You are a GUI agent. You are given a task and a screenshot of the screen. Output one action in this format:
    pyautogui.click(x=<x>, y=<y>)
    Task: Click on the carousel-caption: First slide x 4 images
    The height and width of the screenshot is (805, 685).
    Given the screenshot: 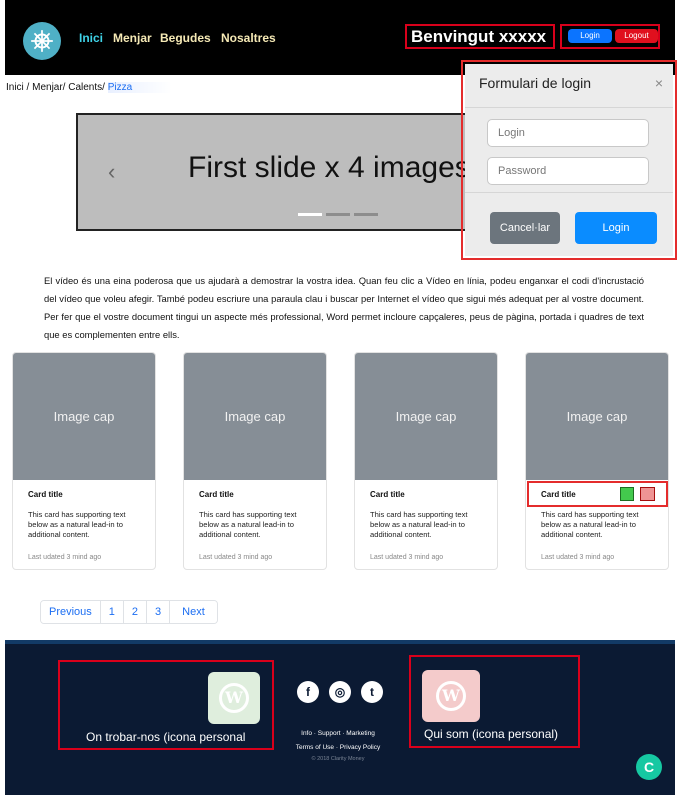 What is the action you would take?
    pyautogui.click(x=329, y=167)
    